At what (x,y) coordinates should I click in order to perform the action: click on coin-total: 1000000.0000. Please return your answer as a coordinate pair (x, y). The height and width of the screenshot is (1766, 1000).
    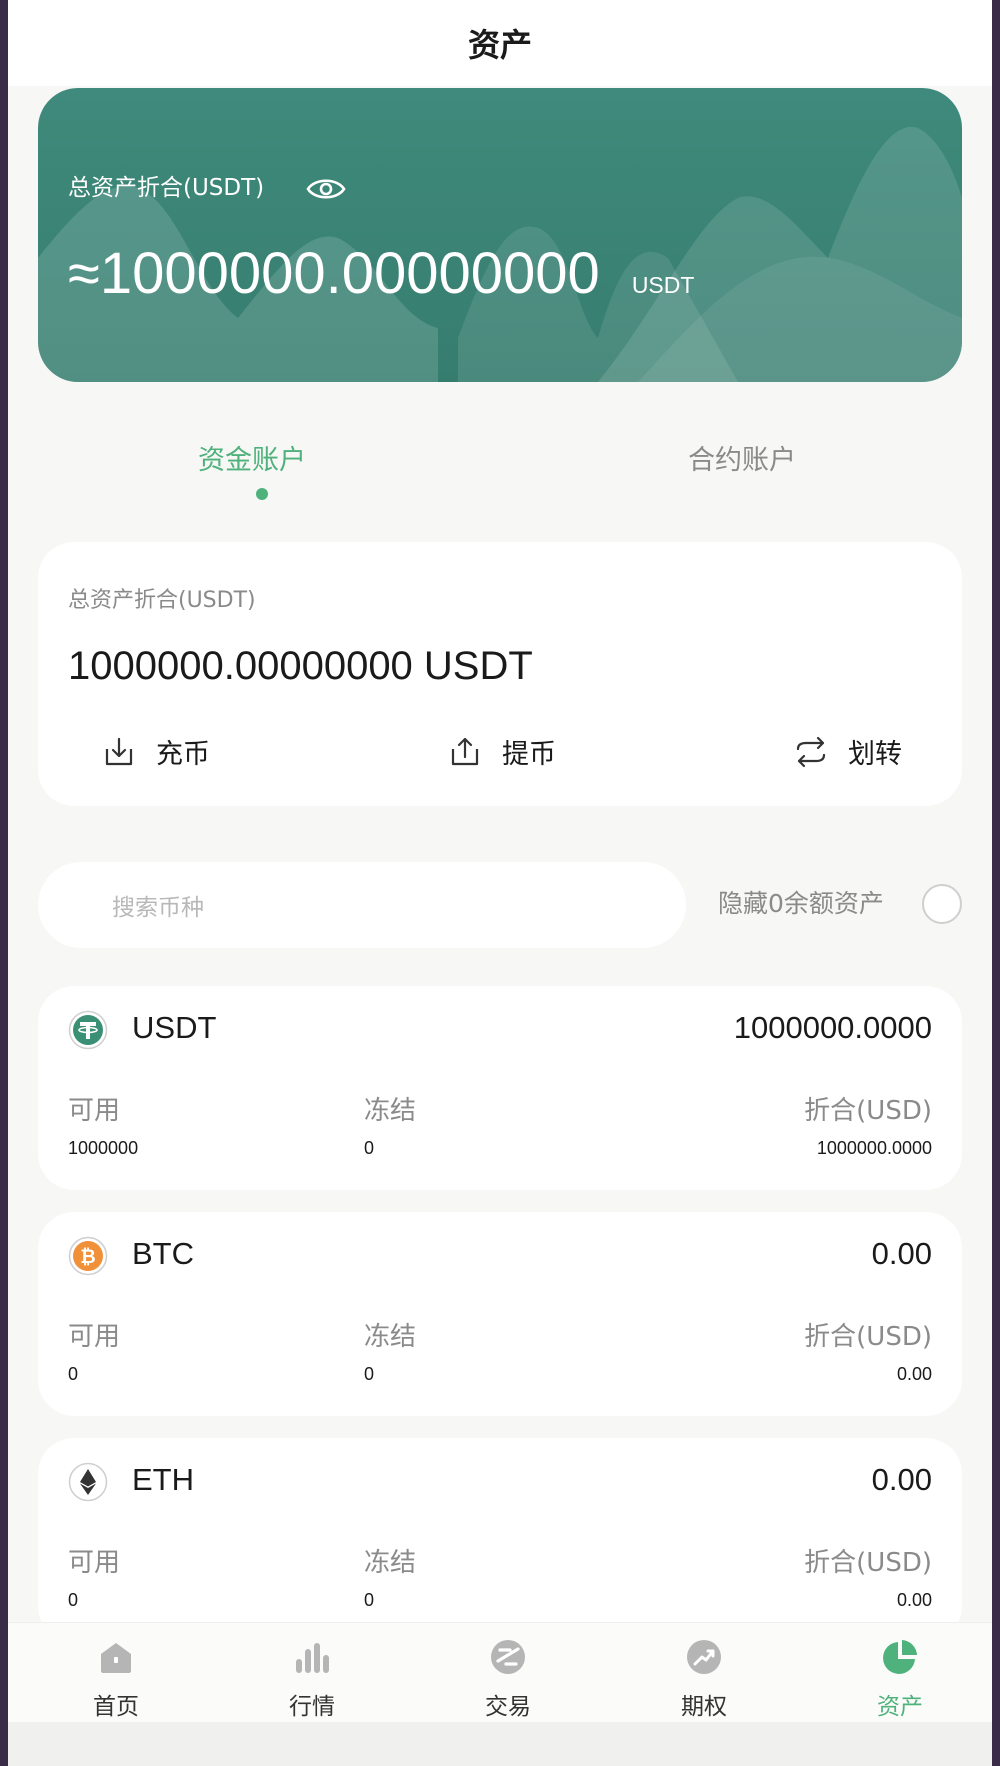
    Looking at the image, I should click on (832, 1027).